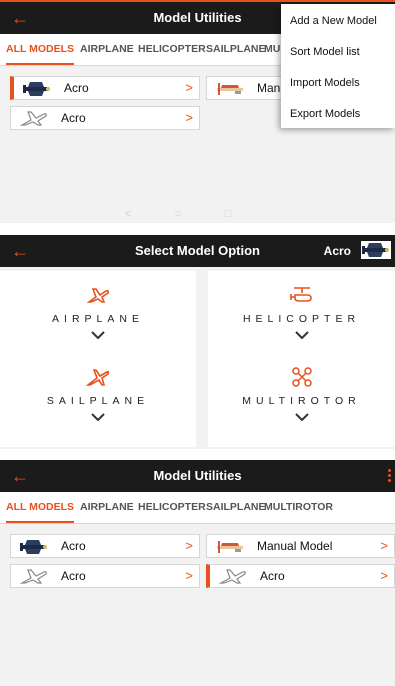  Describe the element at coordinates (197, 251) in the screenshot. I see `header-bar: ← Select Model Option Acro` at that location.